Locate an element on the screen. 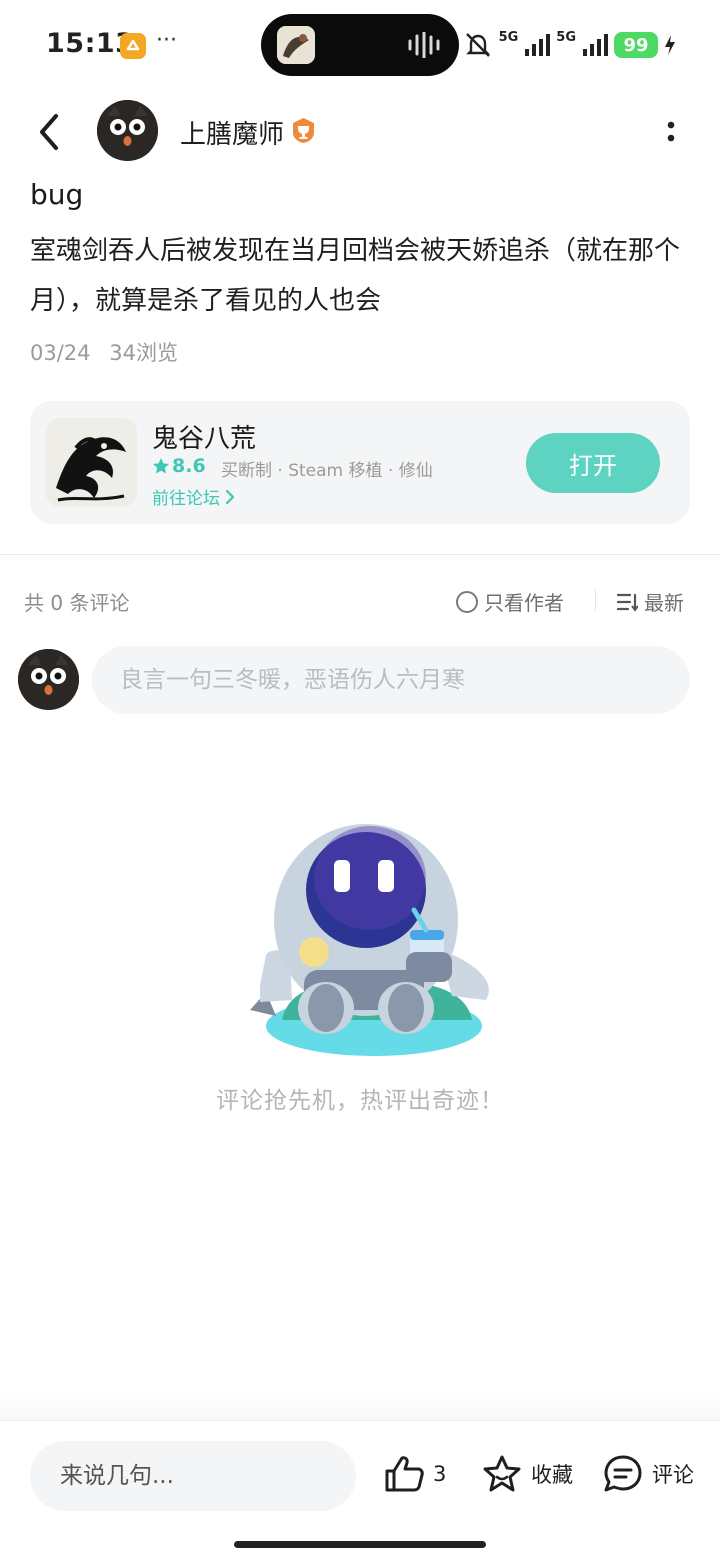 Image resolution: width=720 pixels, height=1559 pixels. sort-button: 最新 is located at coordinates (650, 601).